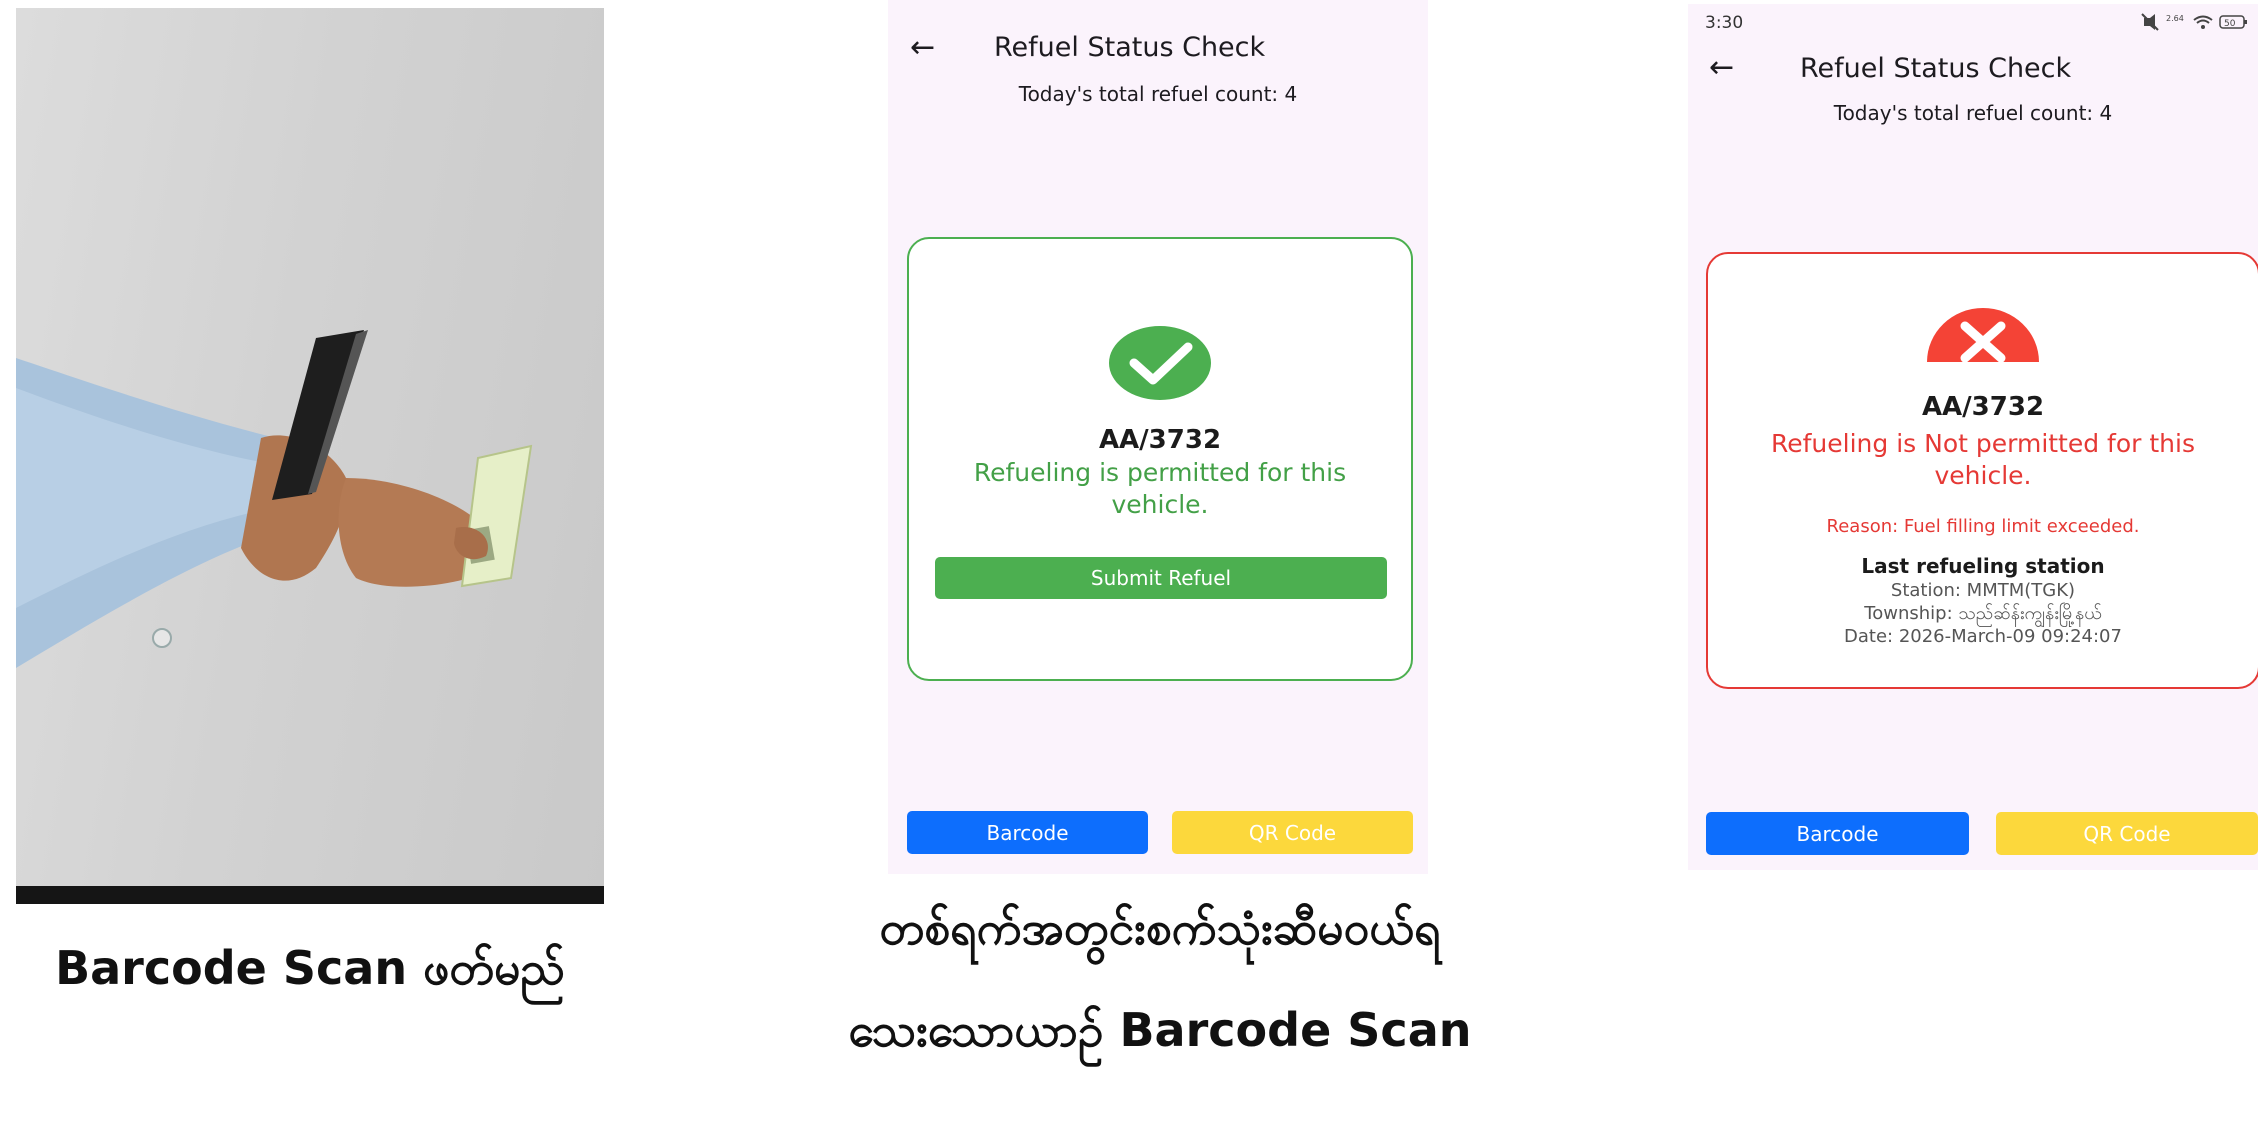  I want to click on x-circle-icon, so click(1983, 334).